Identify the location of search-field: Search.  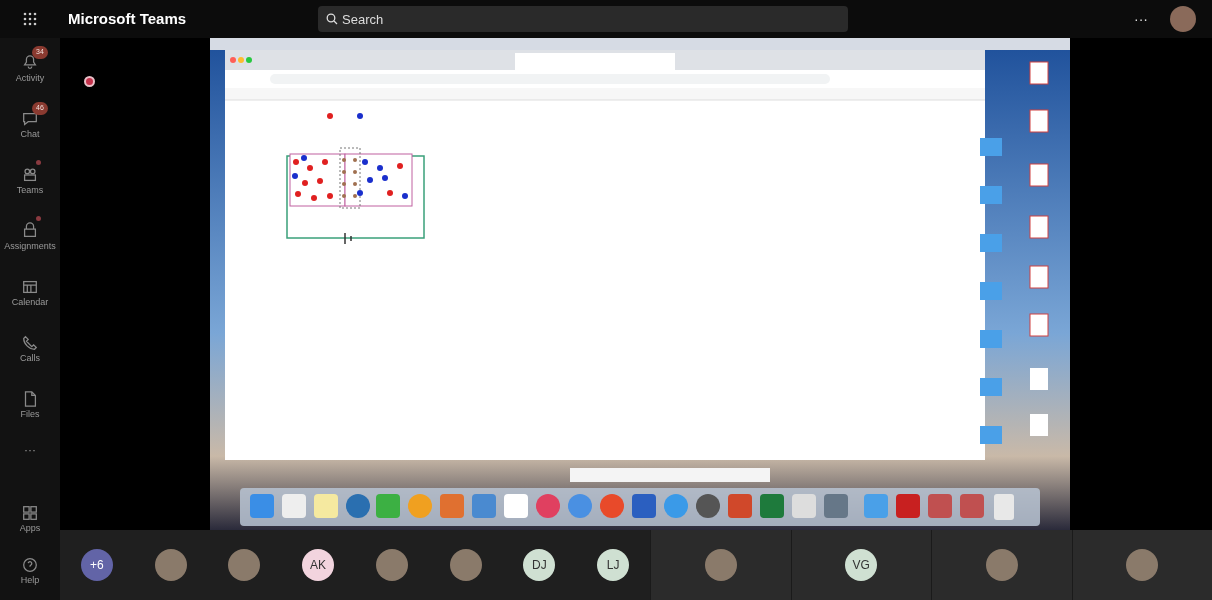
(583, 19).